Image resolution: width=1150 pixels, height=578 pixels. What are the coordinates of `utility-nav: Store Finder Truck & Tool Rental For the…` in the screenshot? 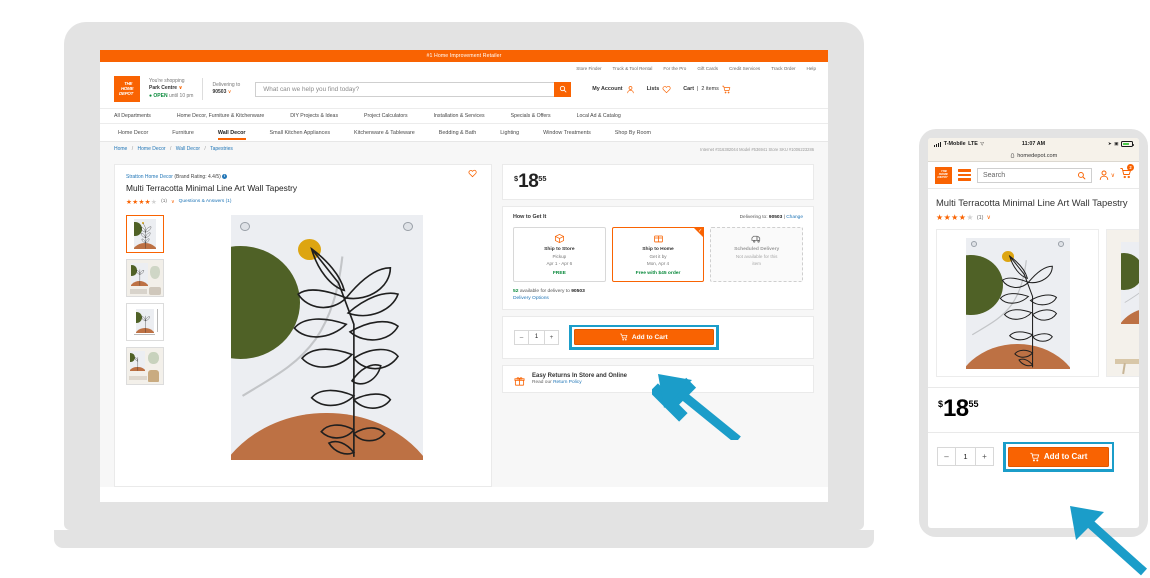 It's located at (464, 68).